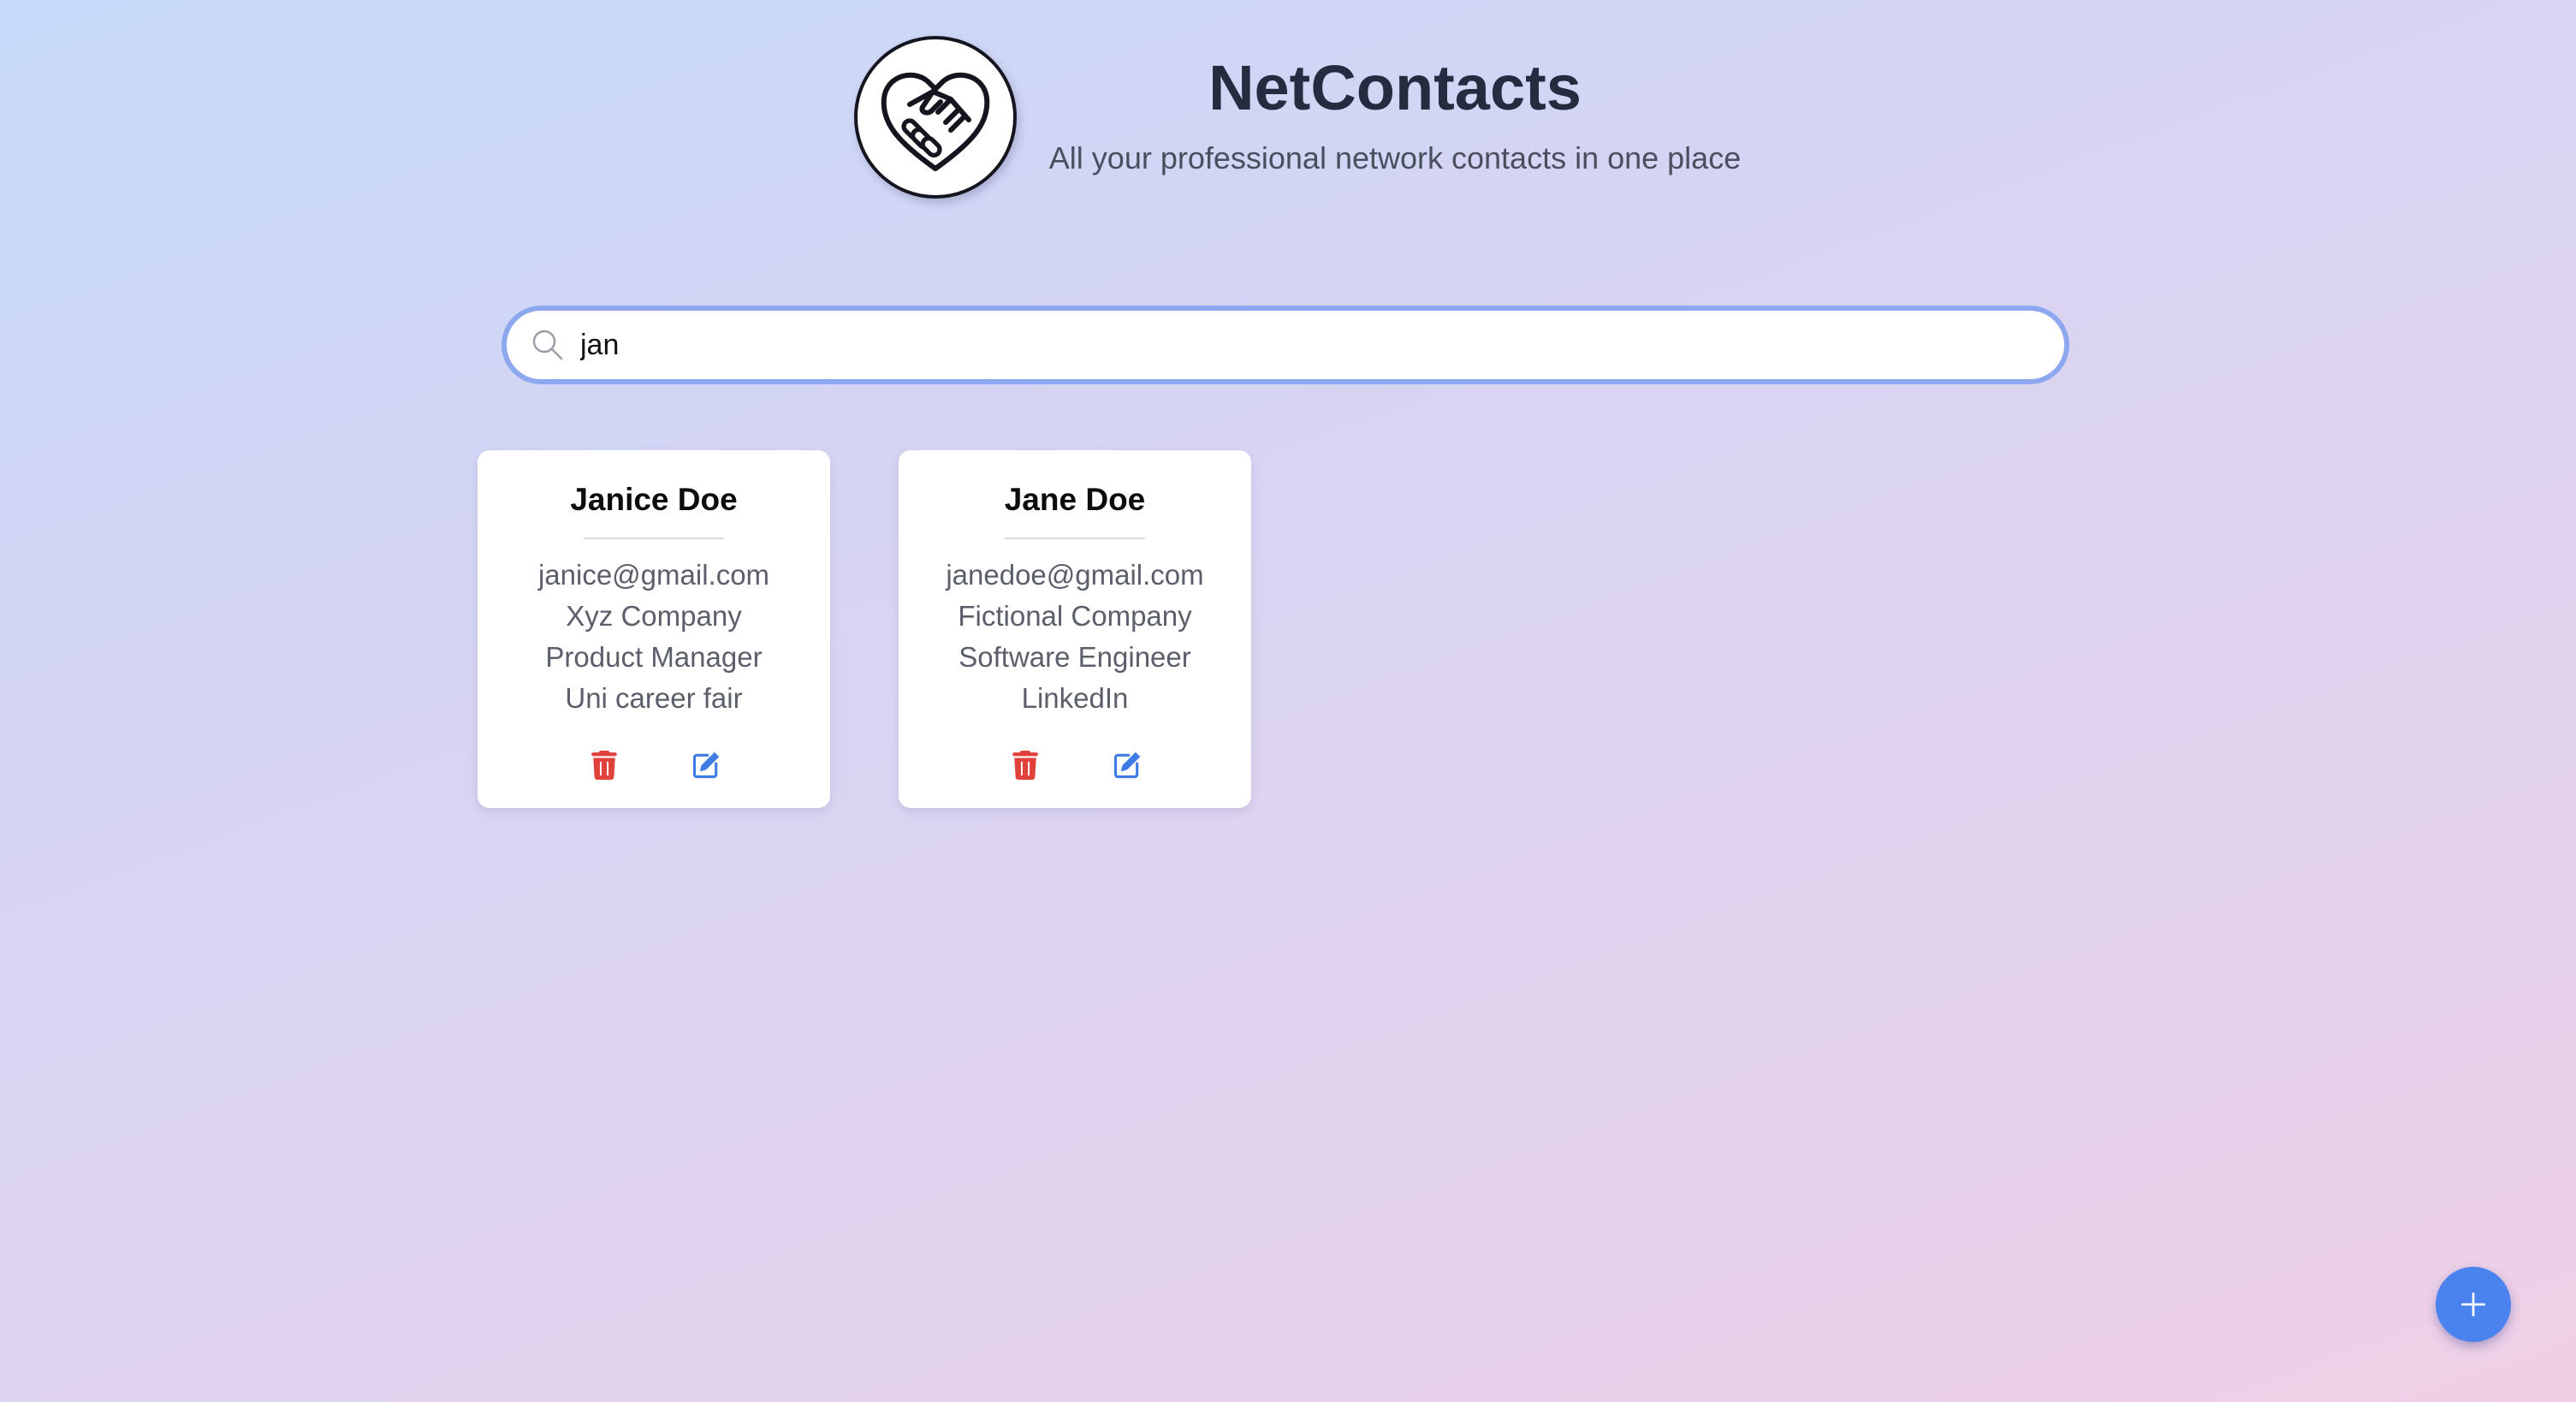  What do you see at coordinates (654, 499) in the screenshot?
I see `contact-name: Janice Doe` at bounding box center [654, 499].